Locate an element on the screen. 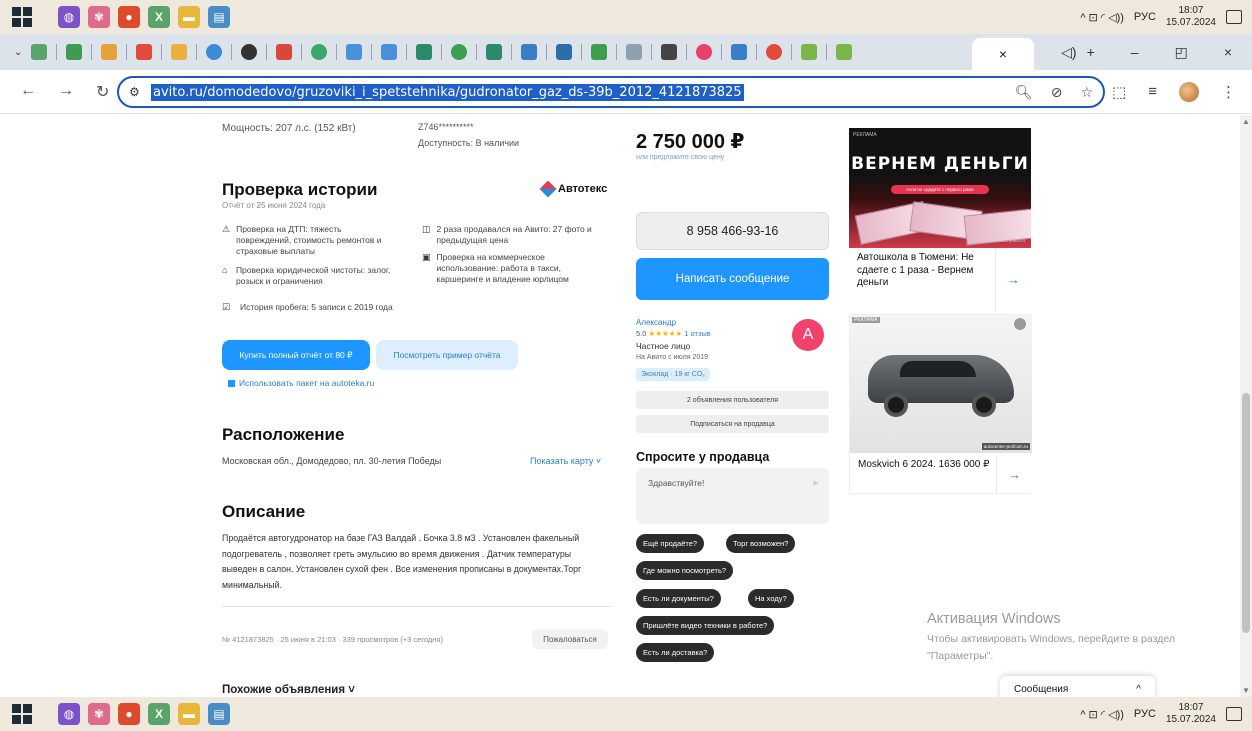  seller-avatar: A is located at coordinates (808, 335).